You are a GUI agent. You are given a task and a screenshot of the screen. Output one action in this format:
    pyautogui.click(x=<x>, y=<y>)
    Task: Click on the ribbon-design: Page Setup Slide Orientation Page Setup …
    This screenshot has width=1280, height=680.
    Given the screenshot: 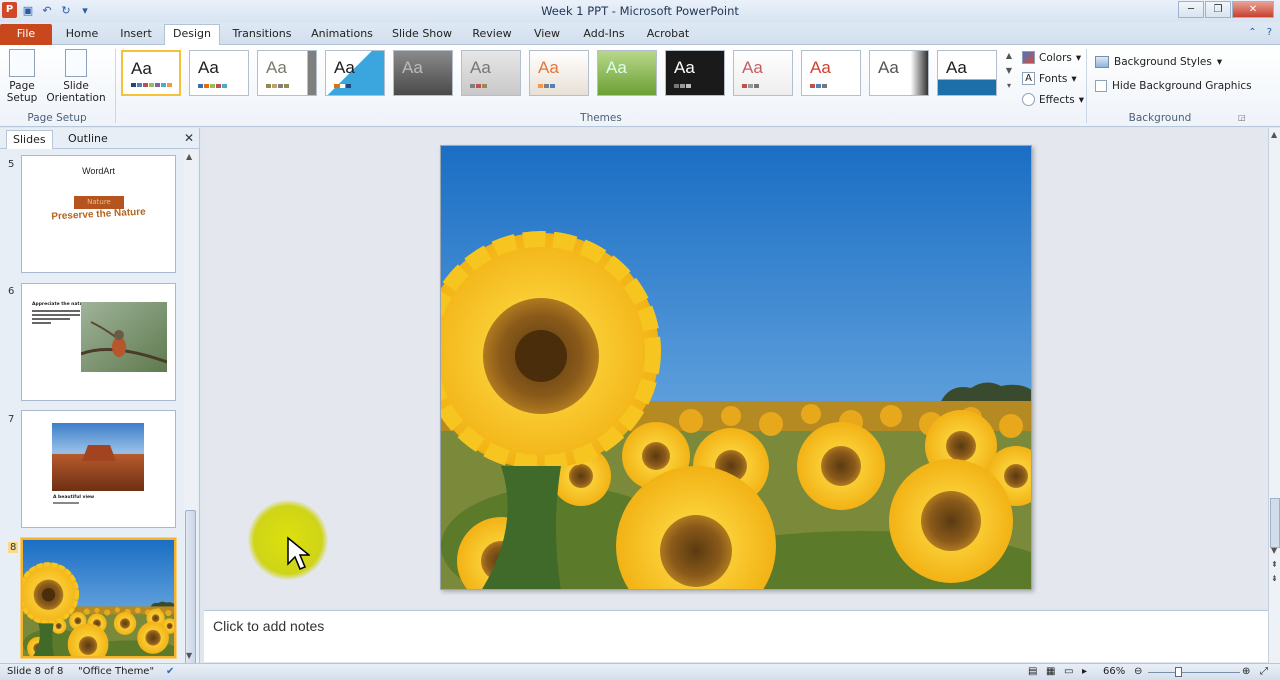 What is the action you would take?
    pyautogui.click(x=640, y=86)
    